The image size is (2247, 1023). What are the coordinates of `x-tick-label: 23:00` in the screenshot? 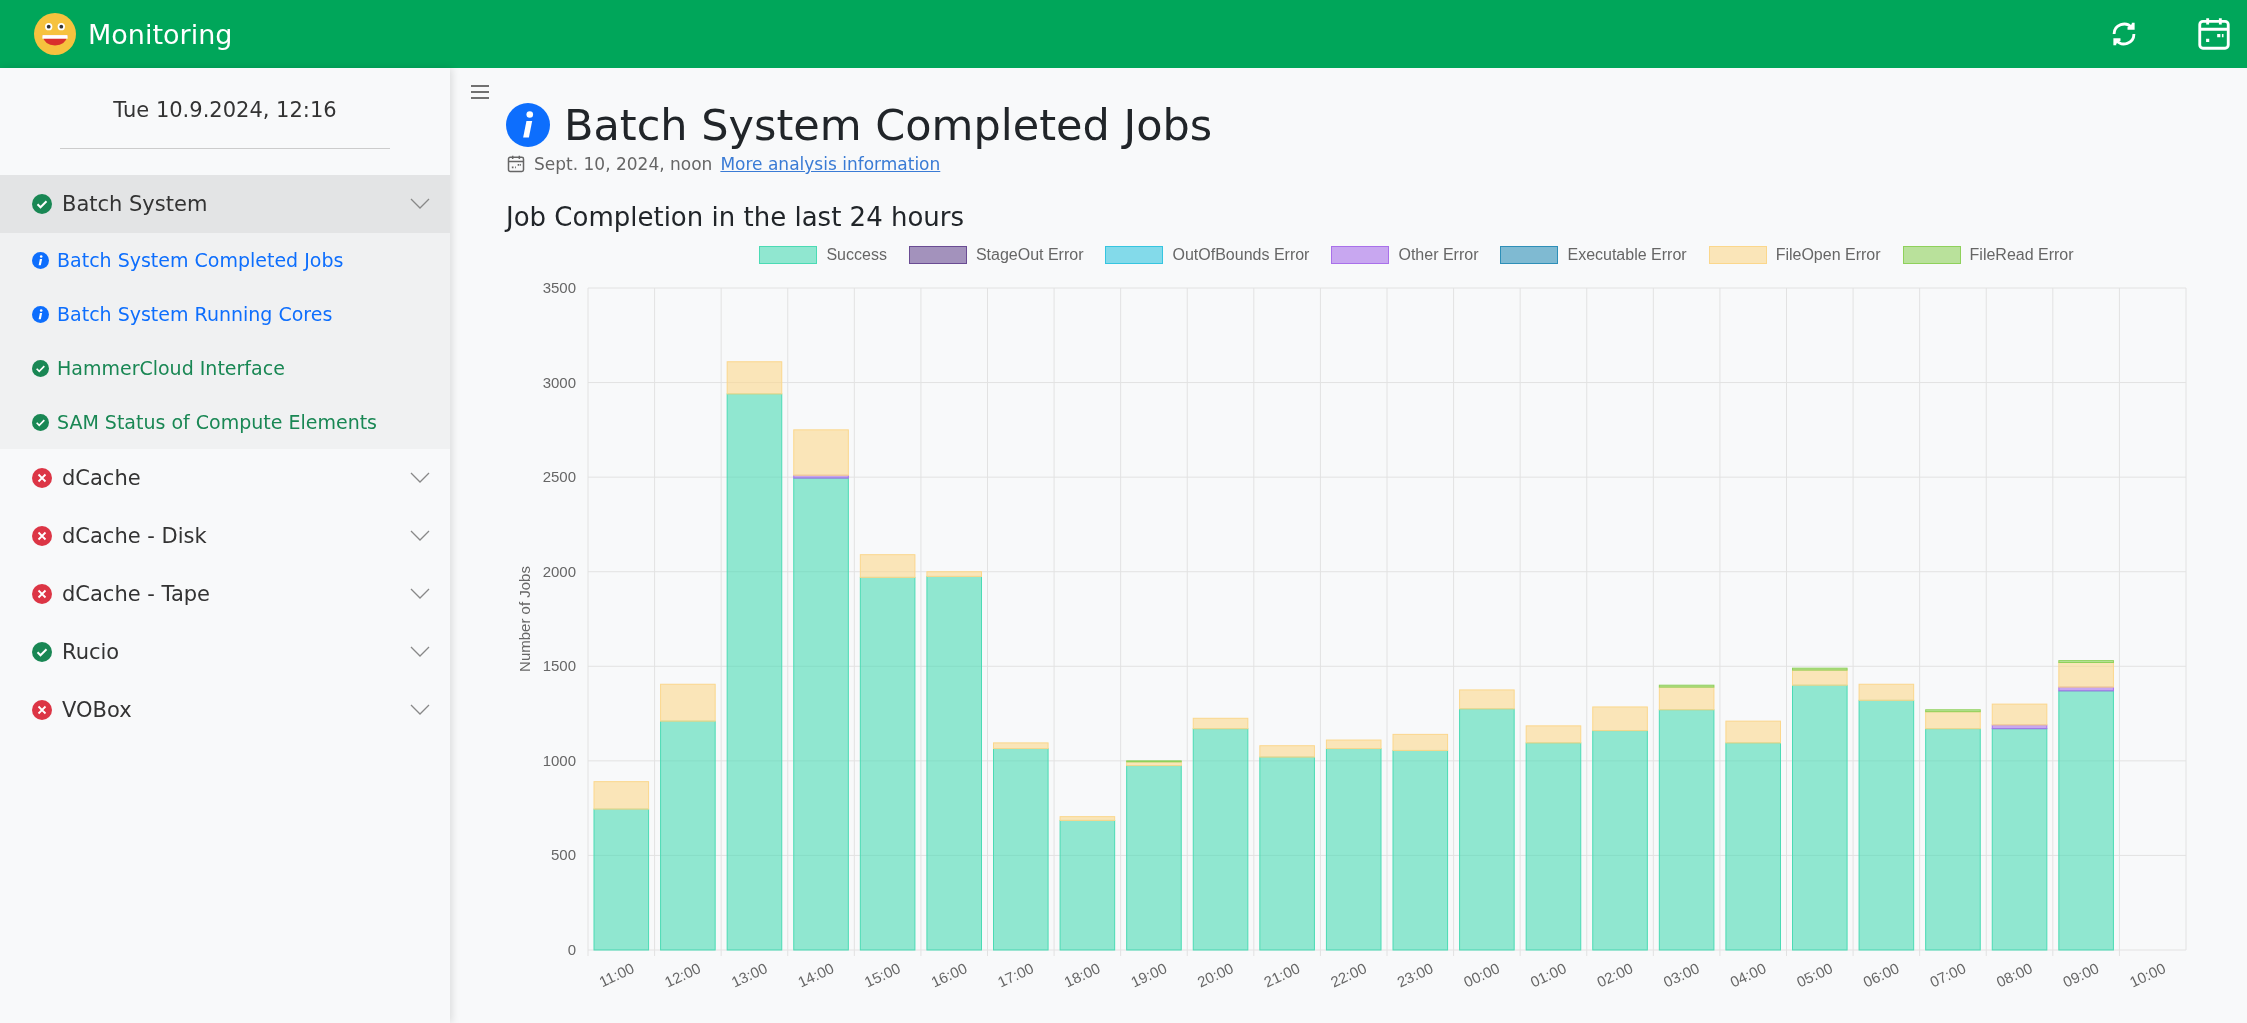 It's located at (1415, 975).